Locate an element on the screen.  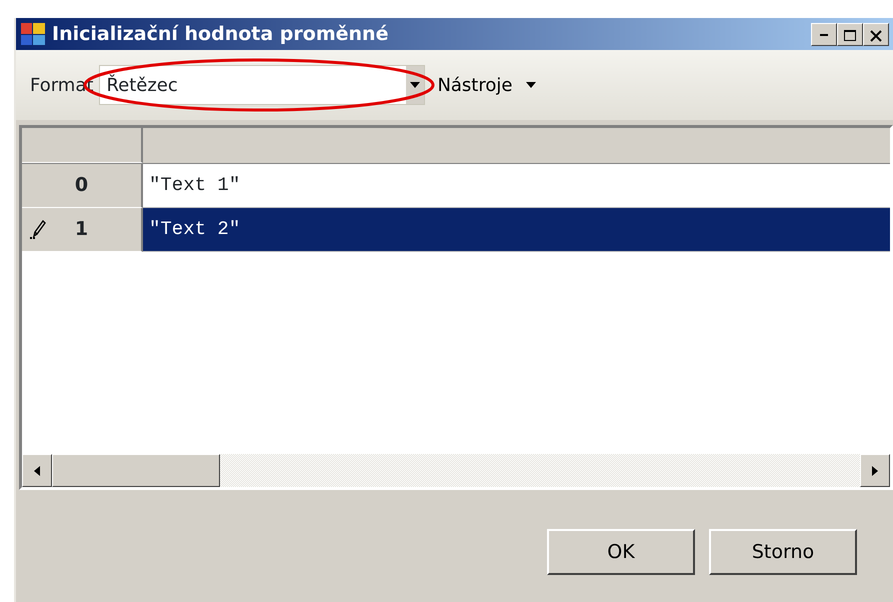
maximize-button is located at coordinates (850, 34).